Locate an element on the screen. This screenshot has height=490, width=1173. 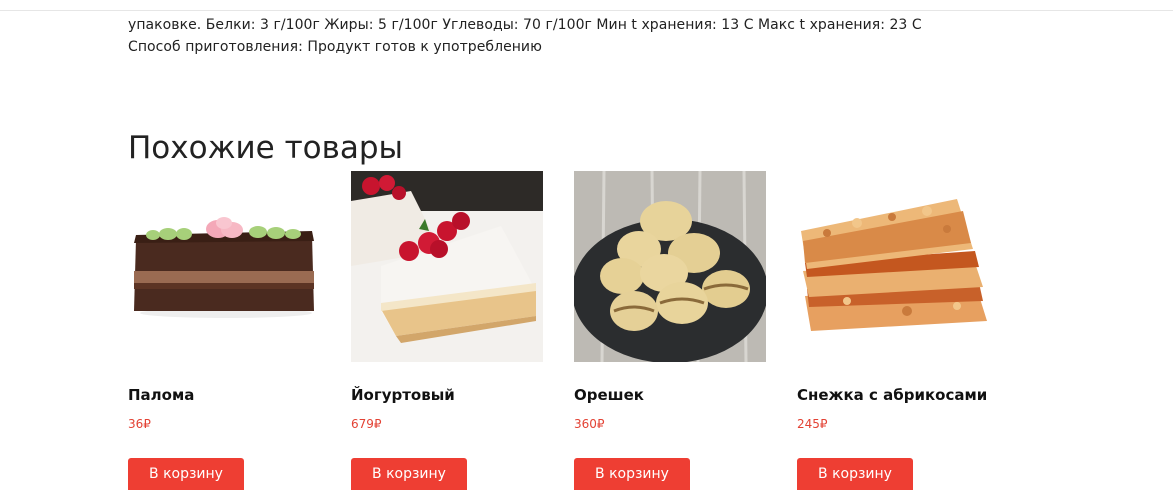
product-card: Йогуртовый 679₽ В корзину is located at coordinates (447, 330).